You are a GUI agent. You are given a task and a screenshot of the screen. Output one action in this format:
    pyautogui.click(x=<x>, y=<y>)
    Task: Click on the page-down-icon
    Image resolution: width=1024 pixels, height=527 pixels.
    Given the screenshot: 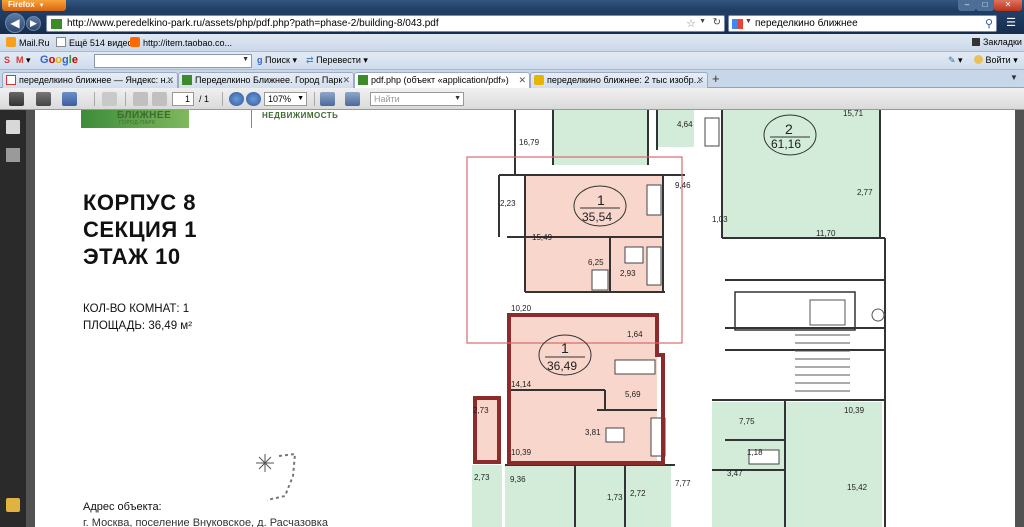 What is the action you would take?
    pyautogui.click(x=159, y=99)
    